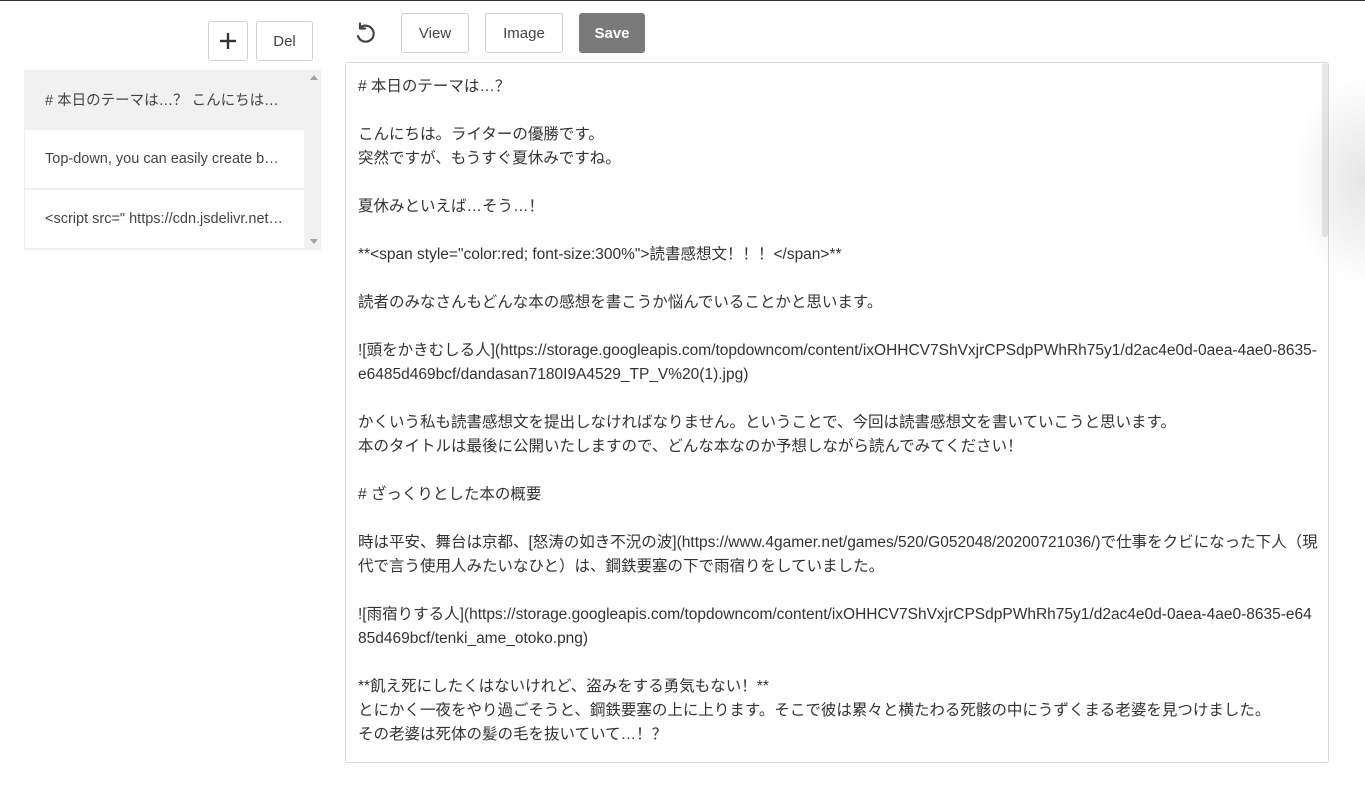  I want to click on scroll-up-arrow-icon, so click(314, 77).